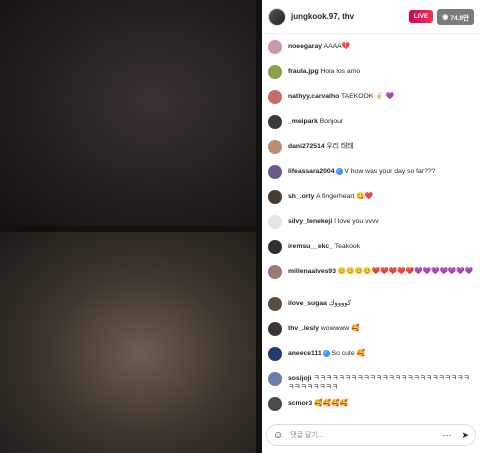 The image size is (480, 453). I want to click on comment-item: silvy_tenekeji I love you vvvv, so click(371, 225).